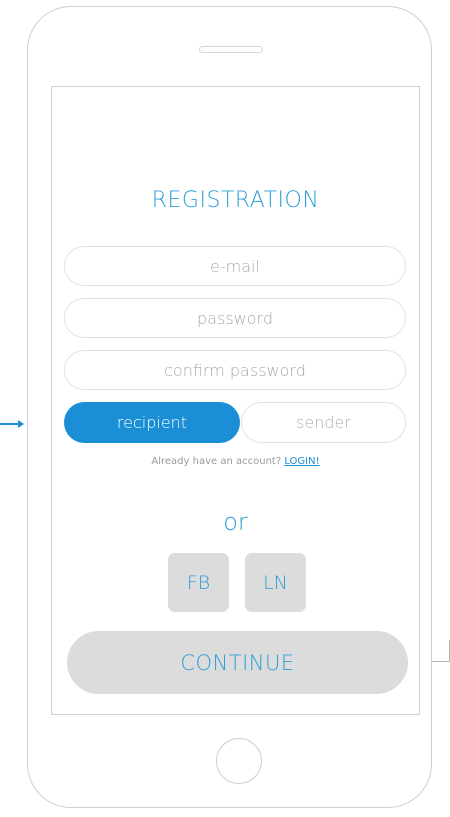 The image size is (450, 817). I want to click on continue-label: CONTINUE, so click(237, 662).